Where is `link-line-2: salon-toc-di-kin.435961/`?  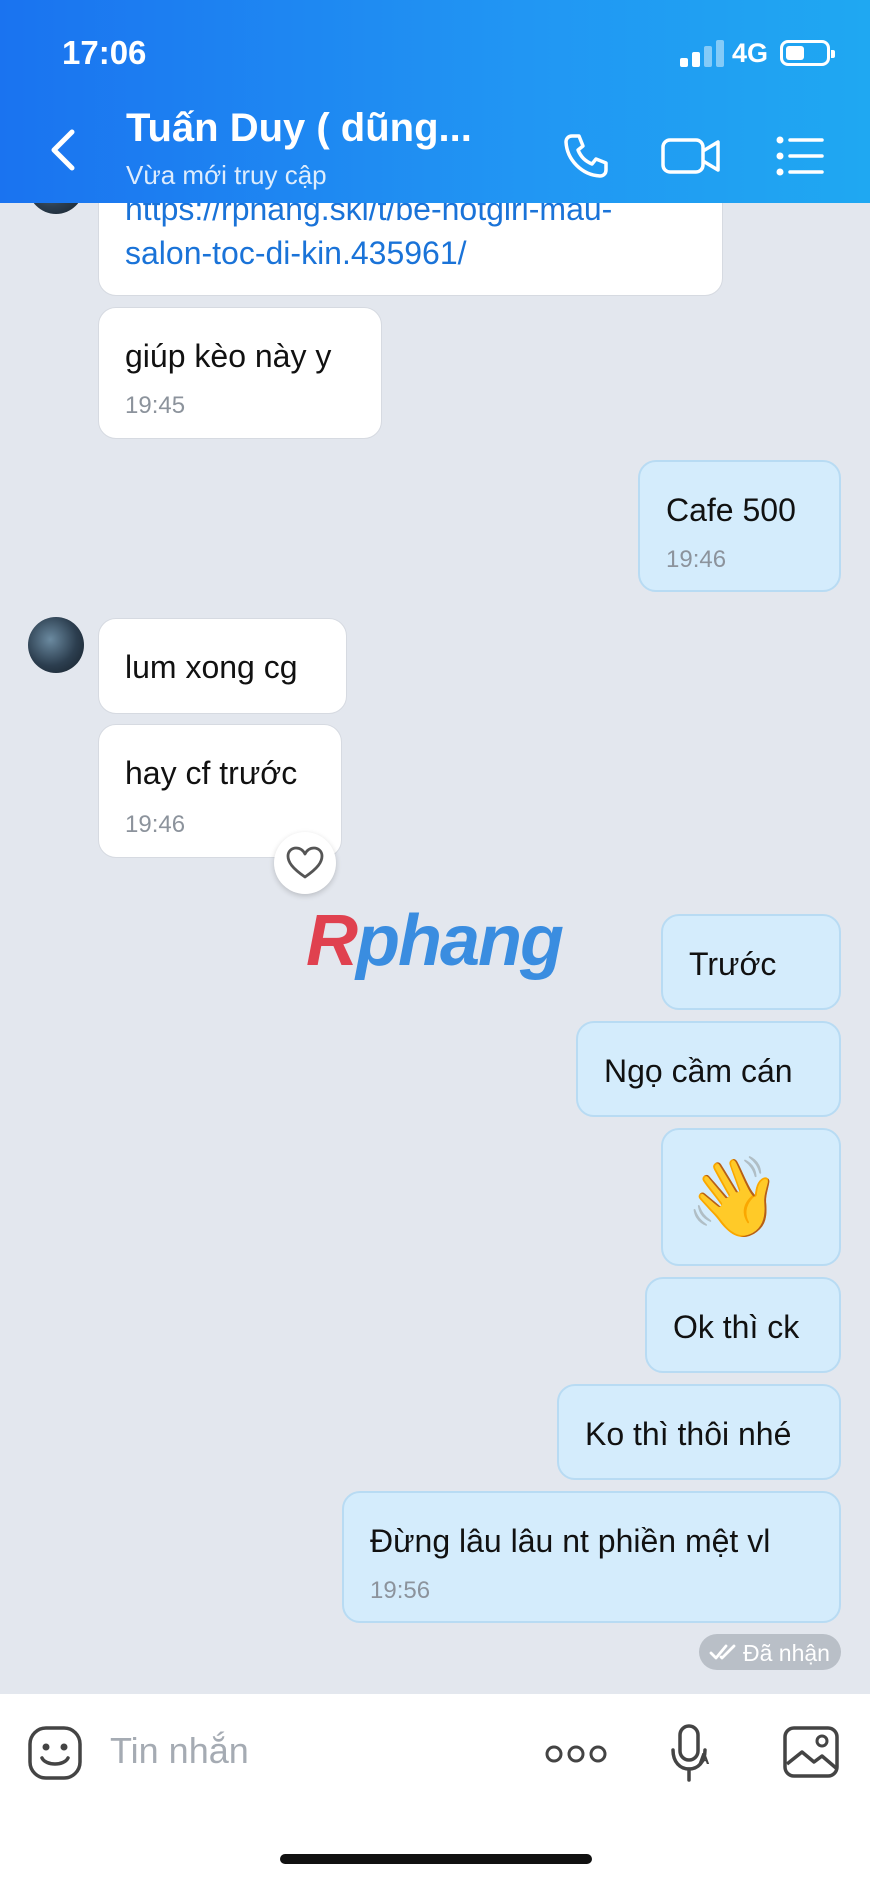 link-line-2: salon-toc-di-kin.435961/ is located at coordinates (296, 253).